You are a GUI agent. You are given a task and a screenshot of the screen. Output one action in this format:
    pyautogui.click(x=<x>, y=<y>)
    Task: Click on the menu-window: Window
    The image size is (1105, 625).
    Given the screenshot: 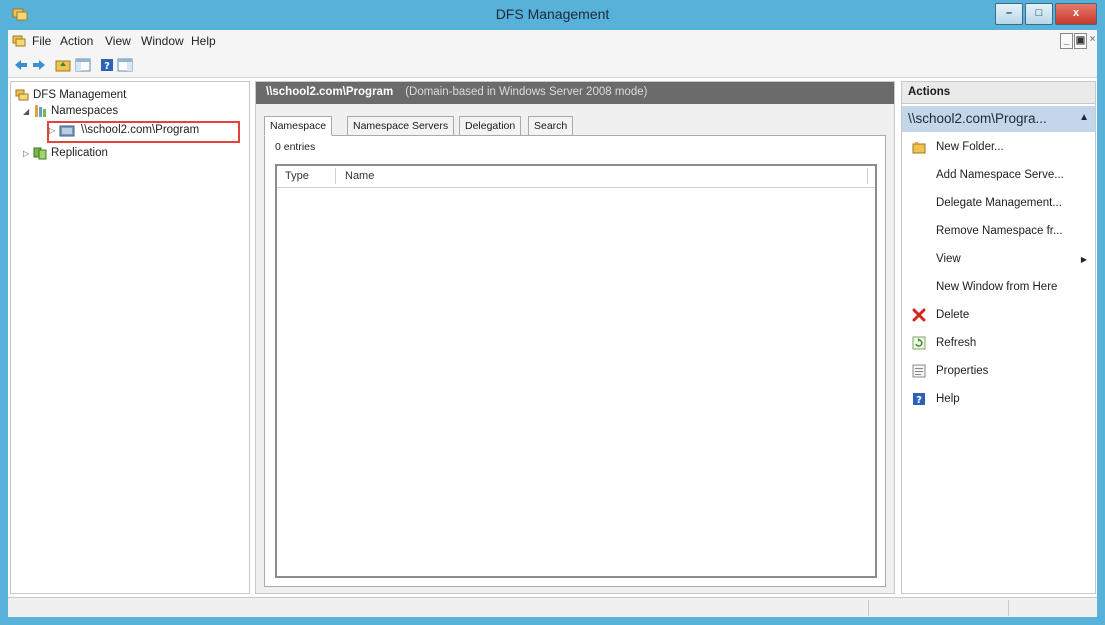 What is the action you would take?
    pyautogui.click(x=162, y=41)
    